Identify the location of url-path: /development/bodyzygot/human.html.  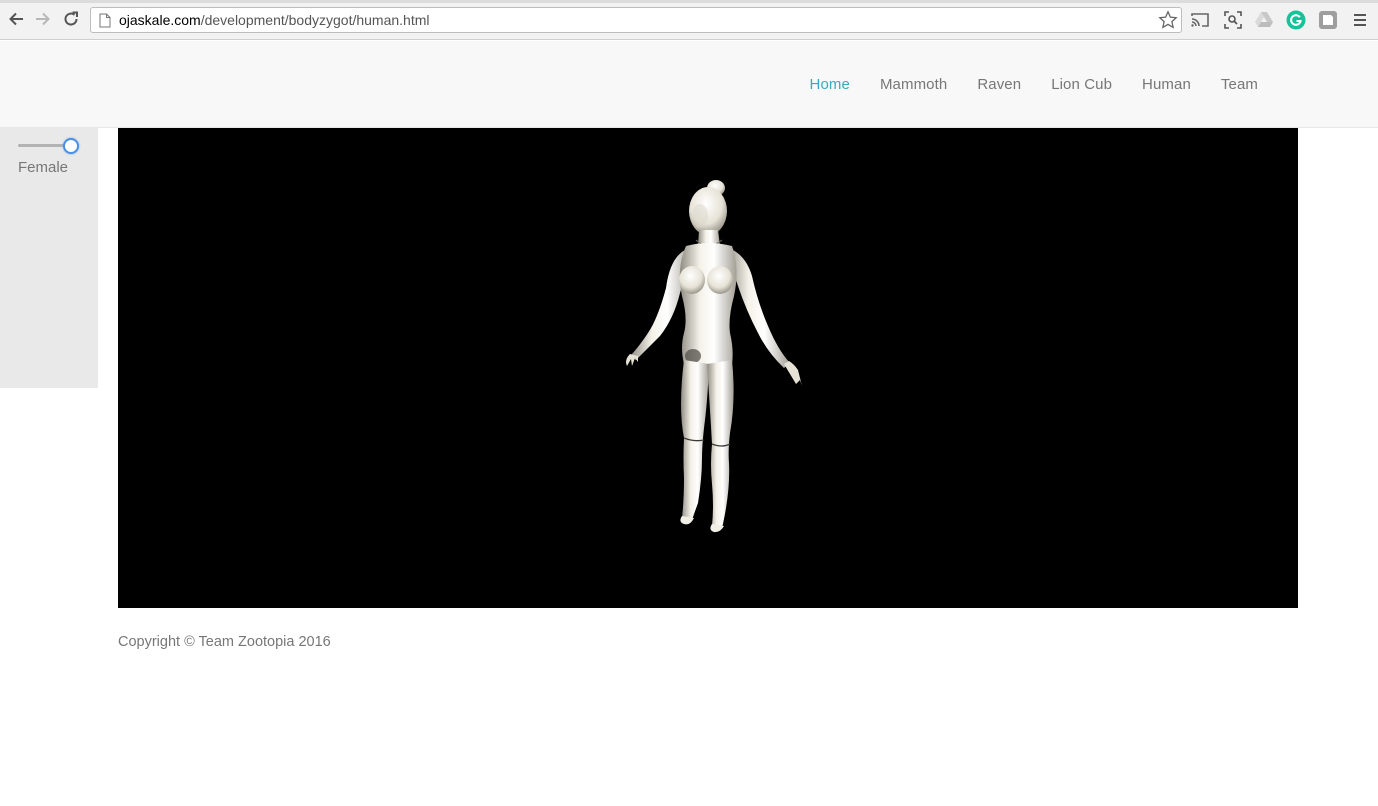
(315, 20).